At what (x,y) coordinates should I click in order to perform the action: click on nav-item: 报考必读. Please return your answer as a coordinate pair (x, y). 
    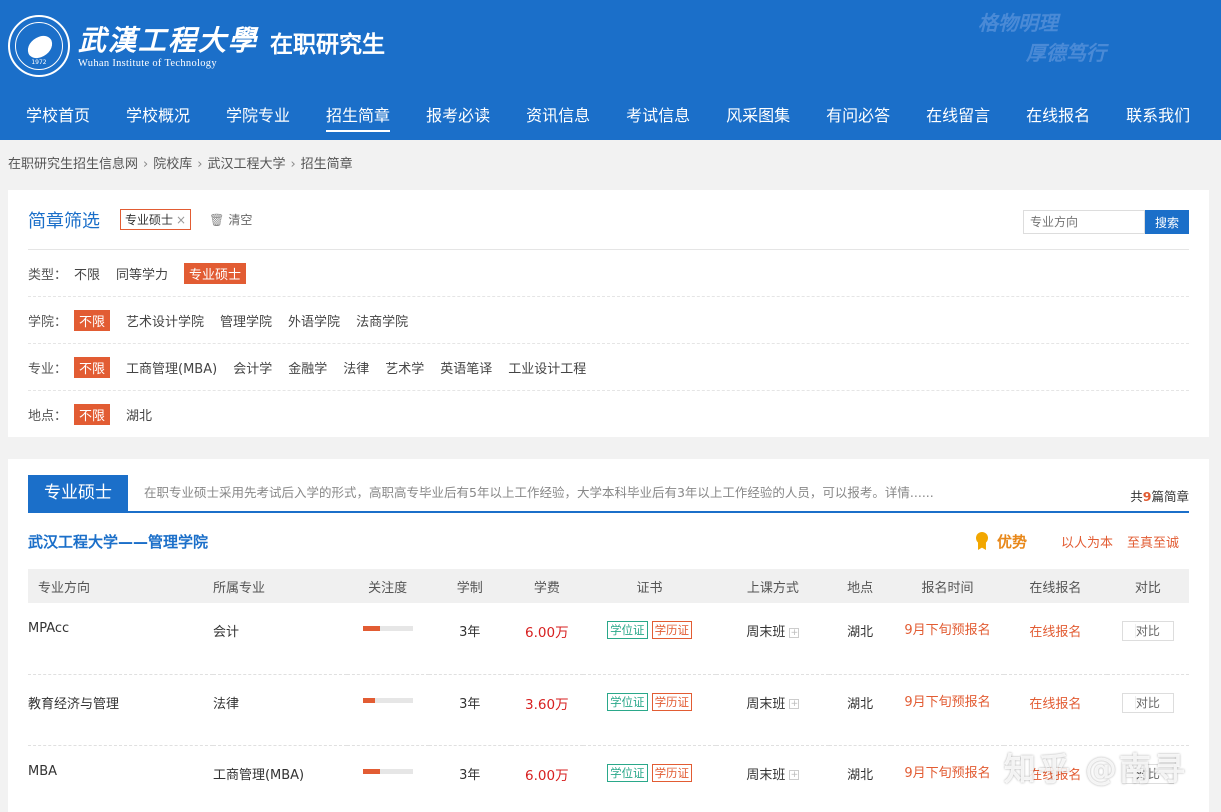
    Looking at the image, I should click on (458, 116).